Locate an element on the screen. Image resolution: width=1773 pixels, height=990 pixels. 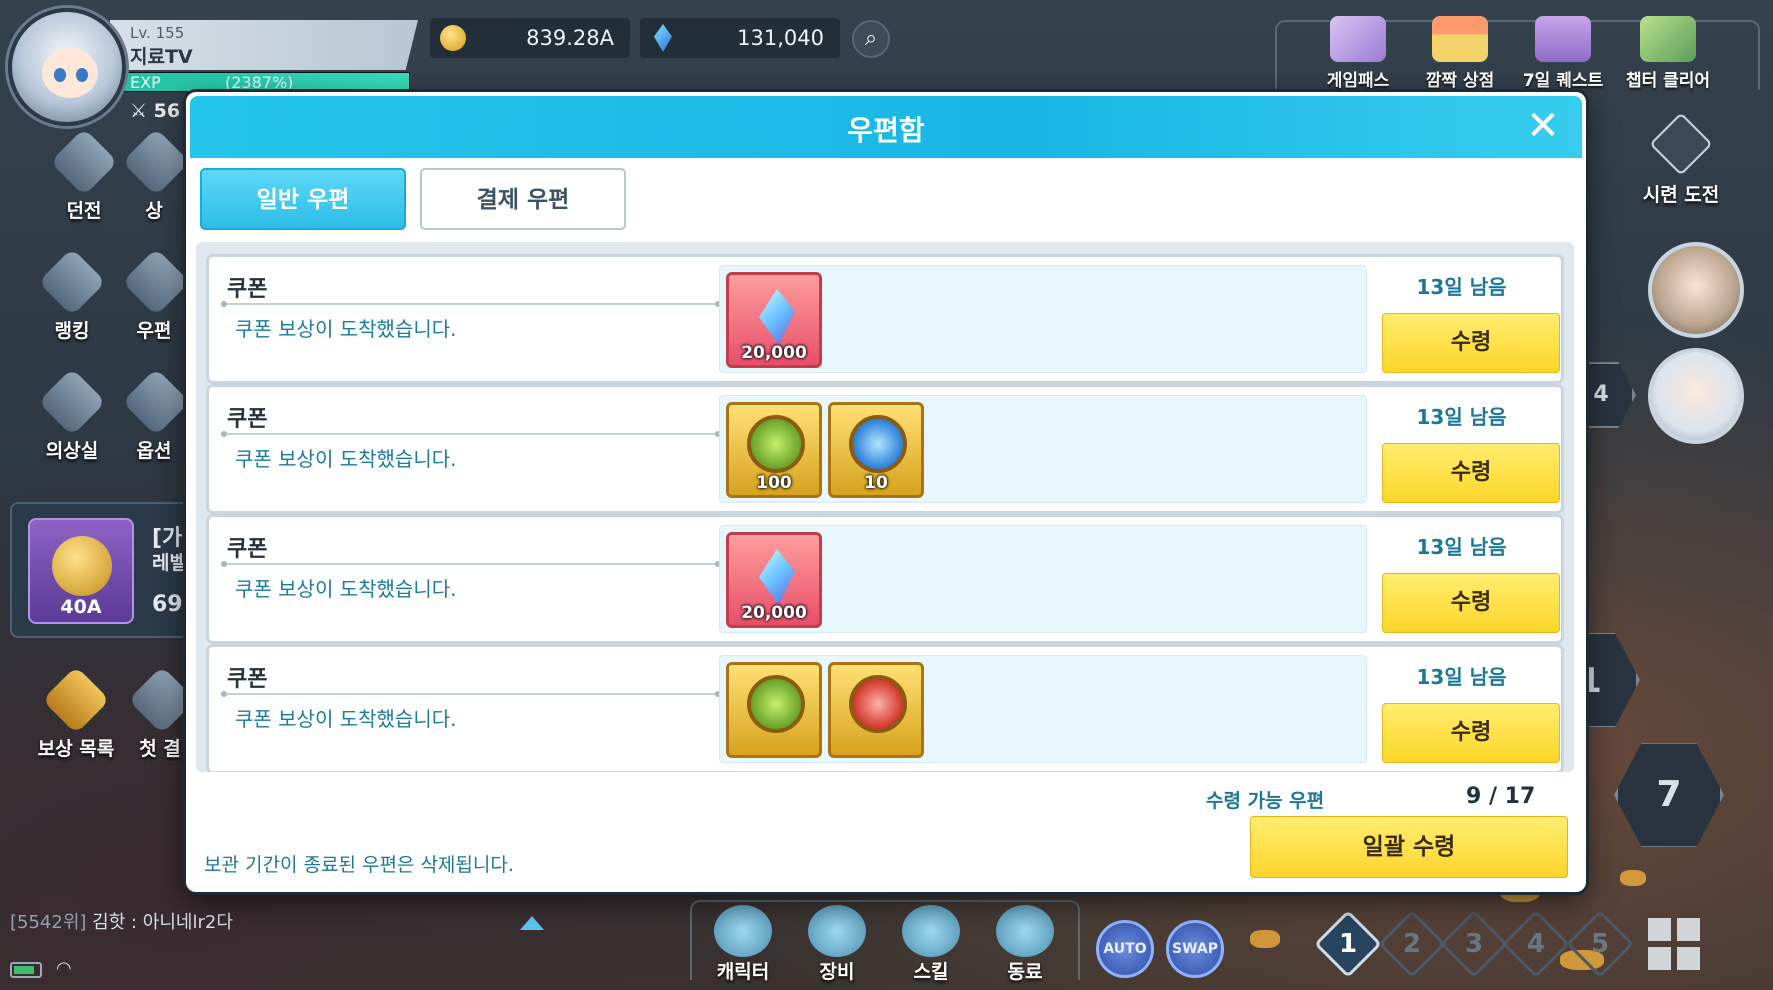
chat-line: [5542위] 김핫 : 아니네lr2다 is located at coordinates (280, 926).